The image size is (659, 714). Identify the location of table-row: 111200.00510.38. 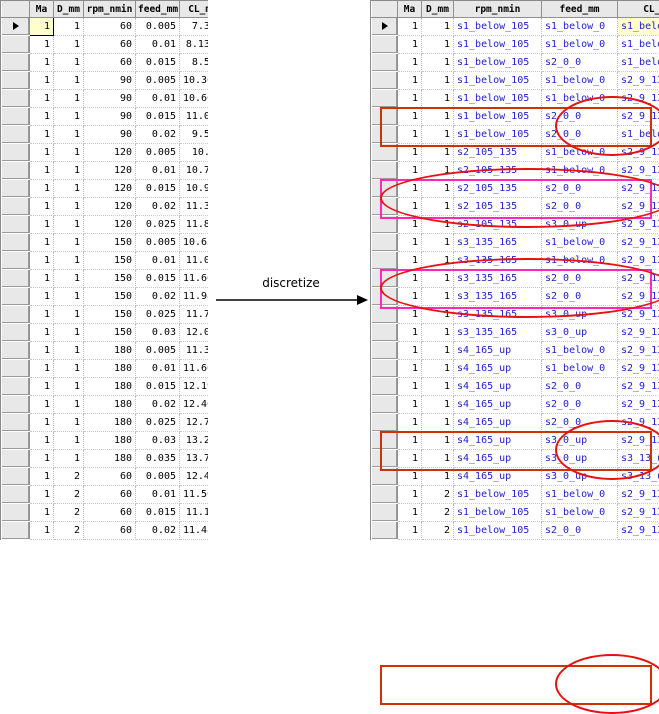
(105, 153).